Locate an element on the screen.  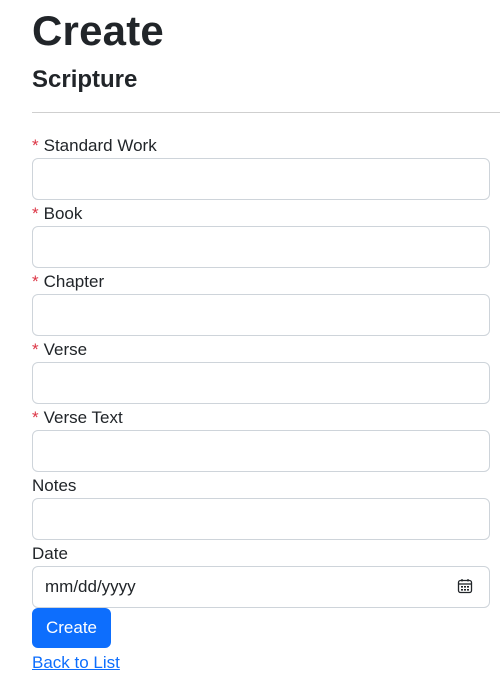
standard-work-label-text: Standard Work is located at coordinates (100, 145).